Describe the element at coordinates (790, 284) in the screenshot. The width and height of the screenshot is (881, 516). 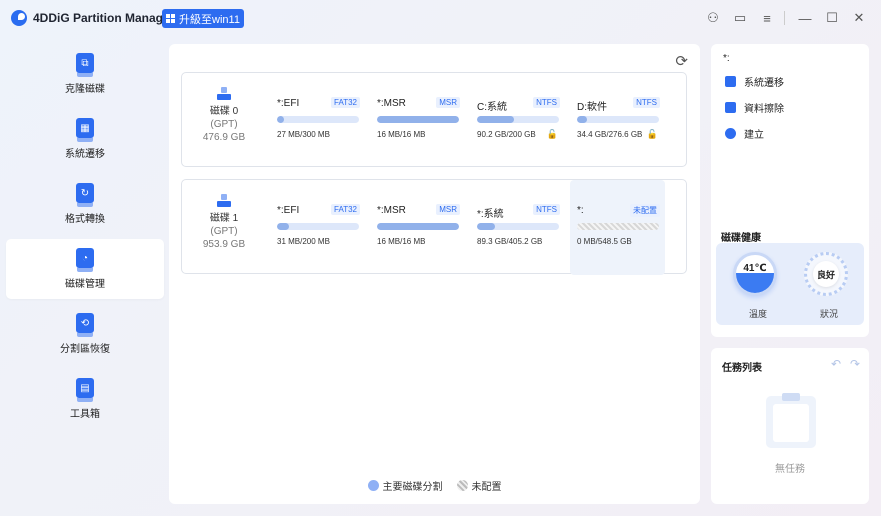
I see `disk-health-box: 41℃ 良好 溫度 狀況` at that location.